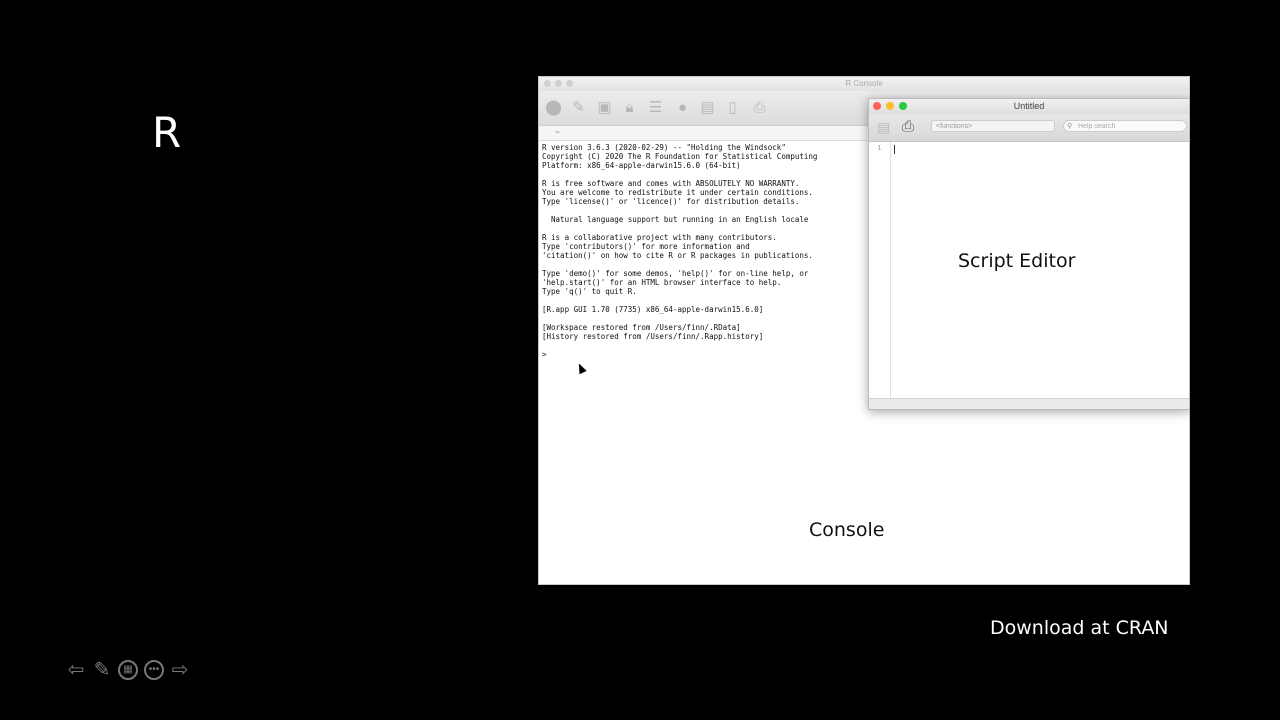  What do you see at coordinates (102, 670) in the screenshot?
I see `pen-icon: ✎` at bounding box center [102, 670].